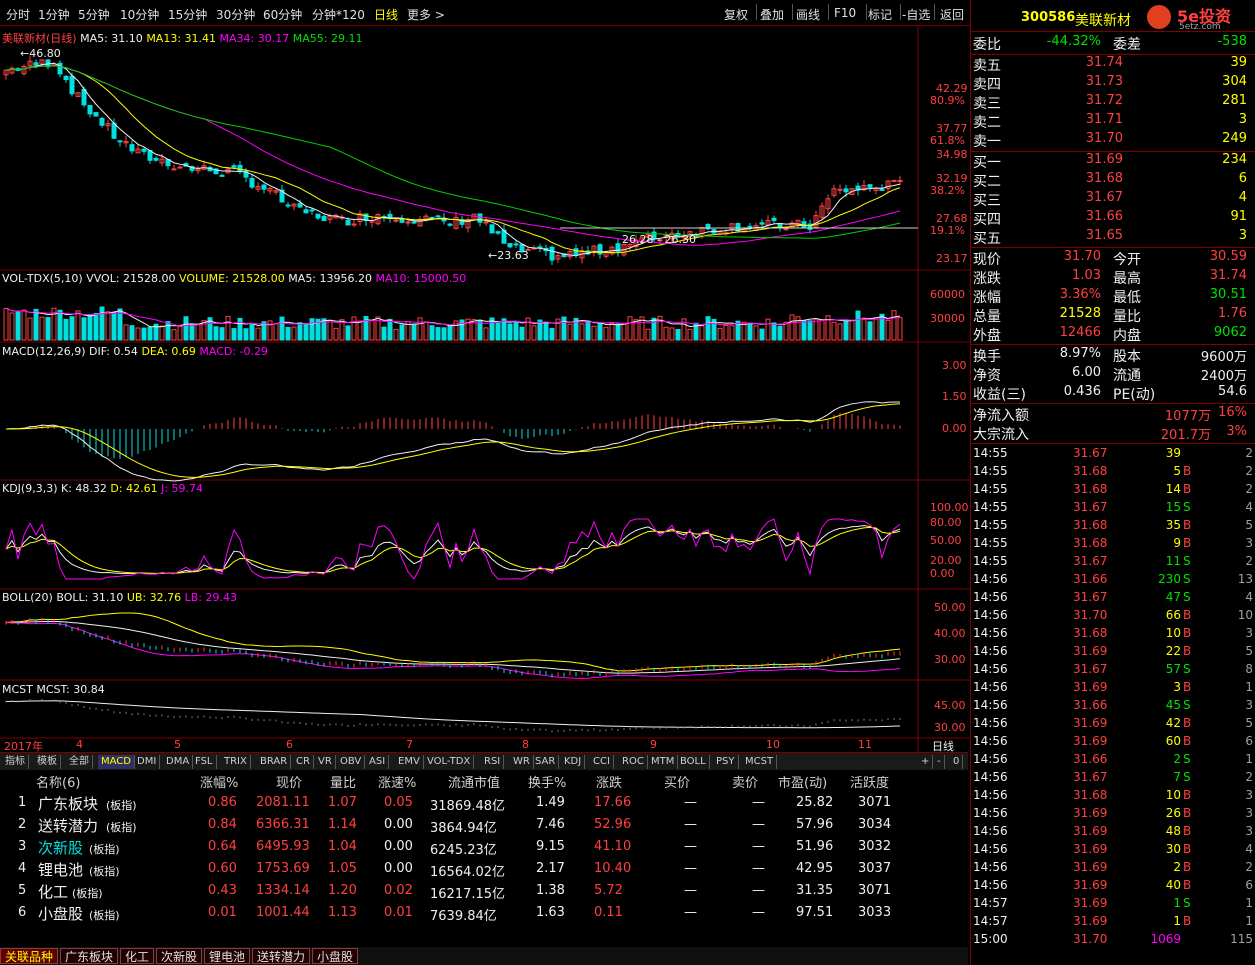 The width and height of the screenshot is (1255, 965). What do you see at coordinates (58, 781) in the screenshot?
I see `column-header: 名称(6)` at bounding box center [58, 781].